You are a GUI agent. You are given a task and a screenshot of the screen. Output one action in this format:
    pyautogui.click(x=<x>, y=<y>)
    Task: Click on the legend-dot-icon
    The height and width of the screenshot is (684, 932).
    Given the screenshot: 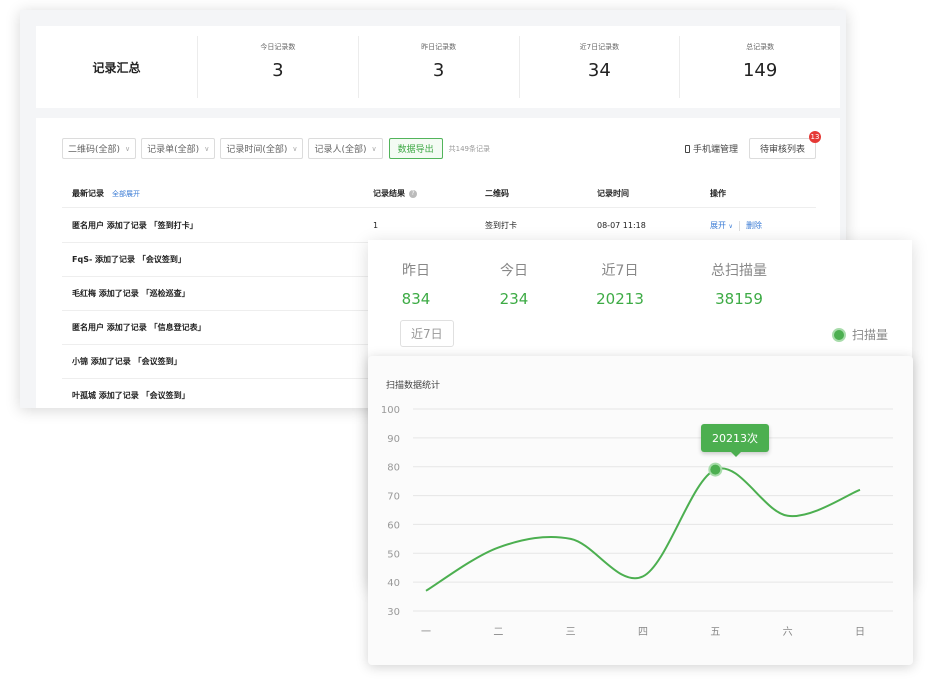 What is the action you would take?
    pyautogui.click(x=838, y=334)
    